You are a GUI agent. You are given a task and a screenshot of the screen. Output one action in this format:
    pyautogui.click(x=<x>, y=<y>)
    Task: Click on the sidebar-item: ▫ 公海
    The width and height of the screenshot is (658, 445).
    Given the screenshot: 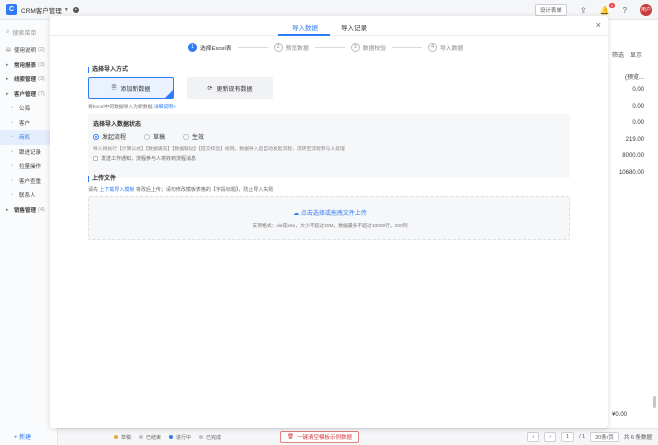 What is the action you would take?
    pyautogui.click(x=28, y=108)
    